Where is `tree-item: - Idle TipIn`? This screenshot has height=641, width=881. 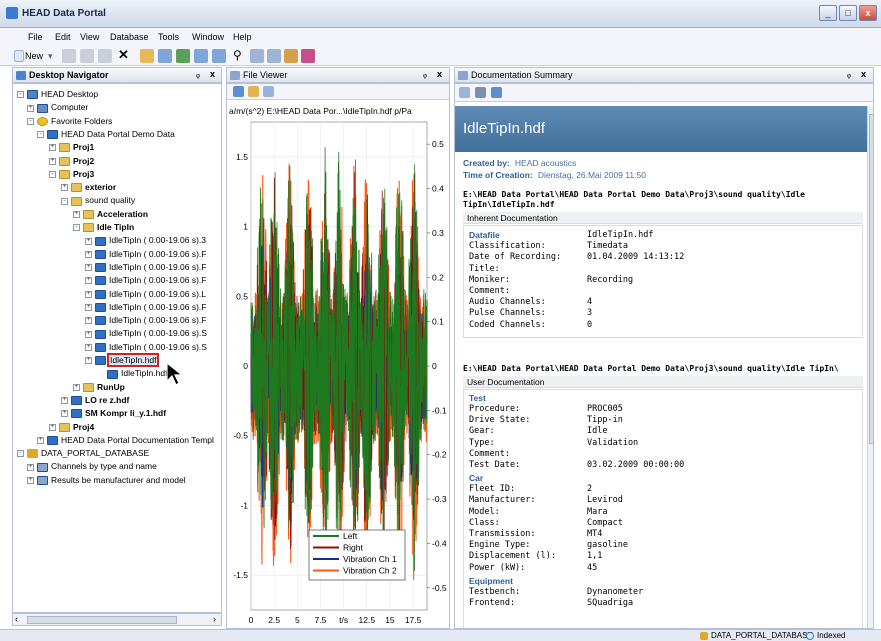
tree-item: - Idle TipIn is located at coordinates (103, 227).